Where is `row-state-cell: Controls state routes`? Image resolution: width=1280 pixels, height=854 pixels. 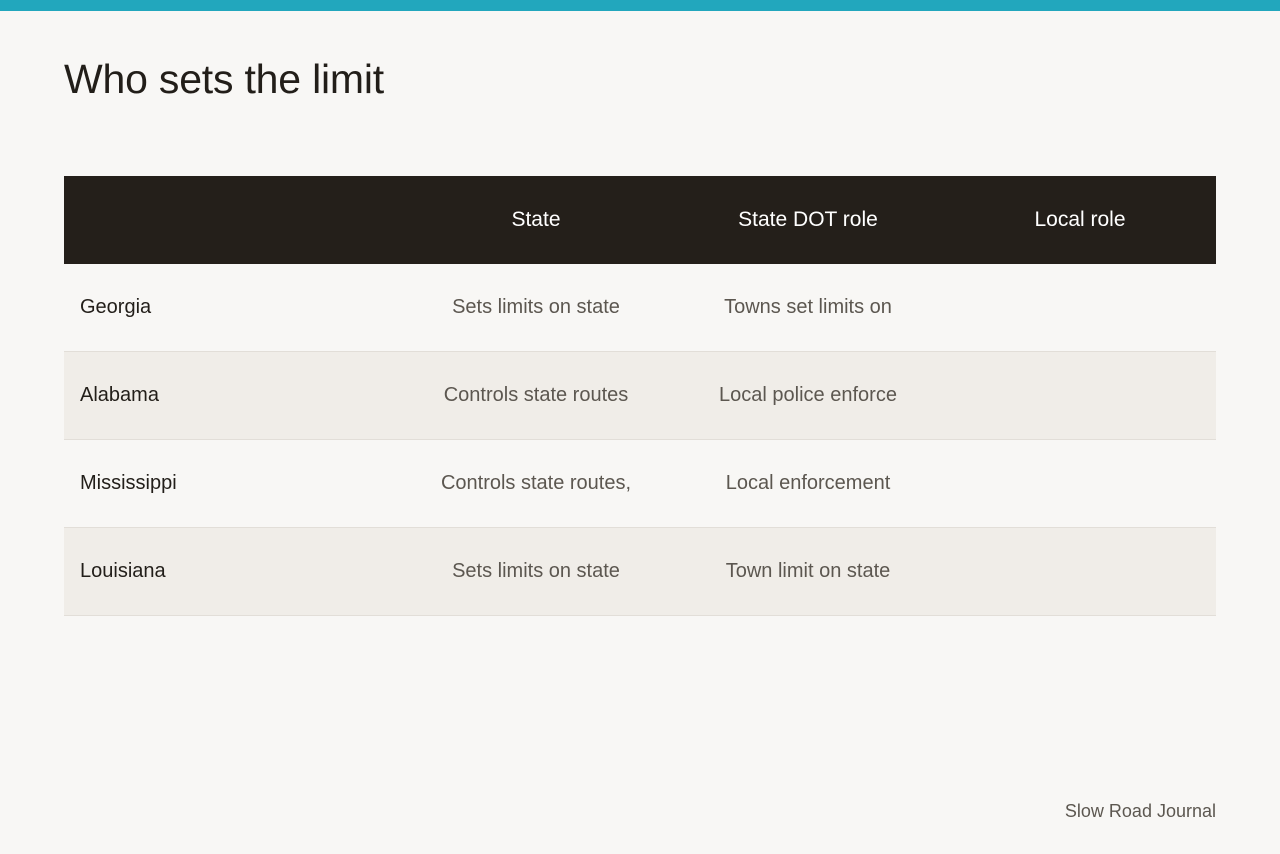 row-state-cell: Controls state routes is located at coordinates (536, 395).